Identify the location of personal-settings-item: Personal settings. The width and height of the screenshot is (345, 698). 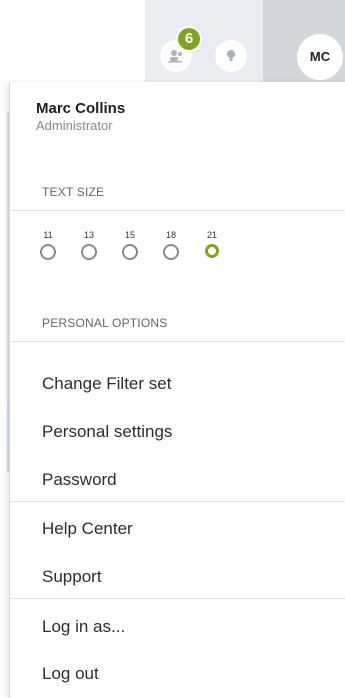
(107, 432).